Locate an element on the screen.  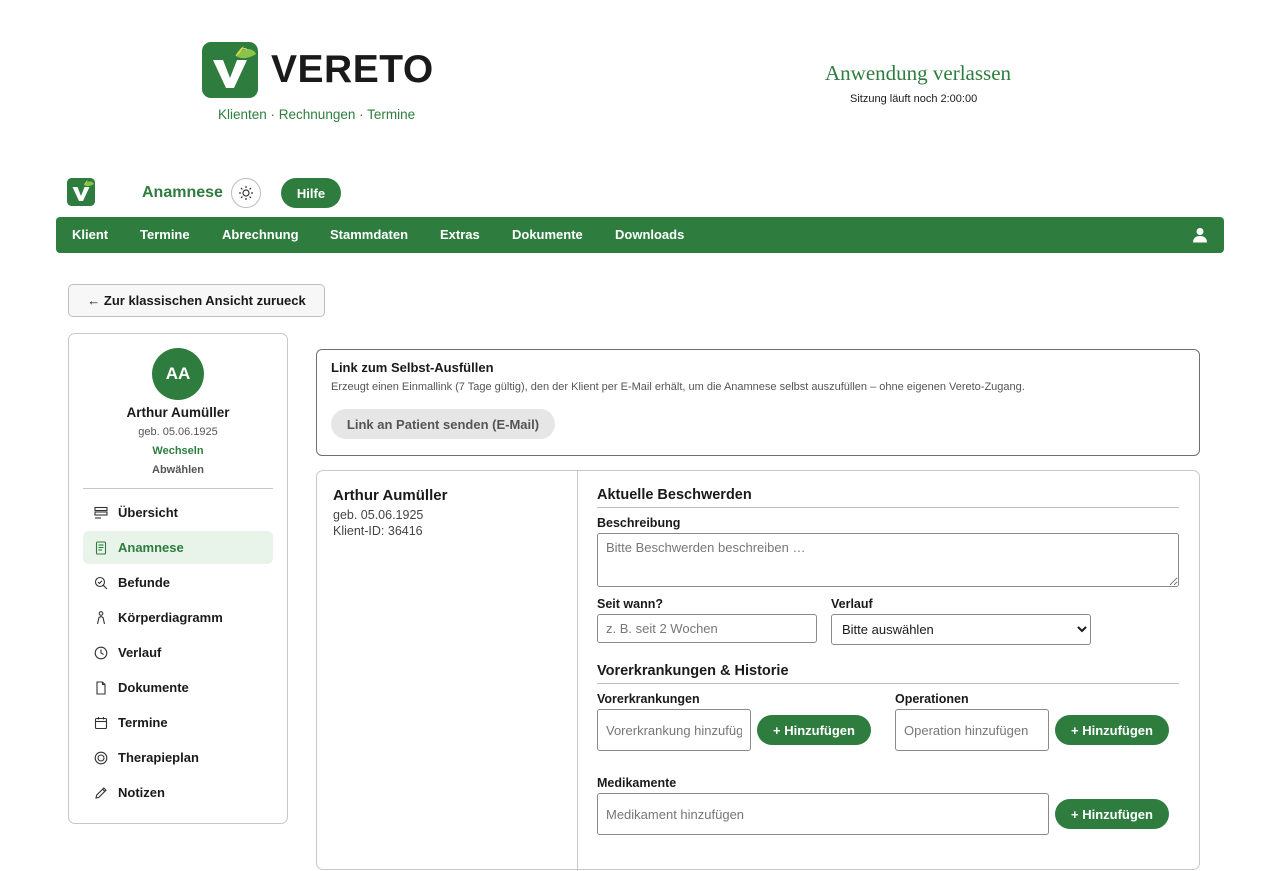
section-title-history: Vorerkrankungen & Historie is located at coordinates (693, 671).